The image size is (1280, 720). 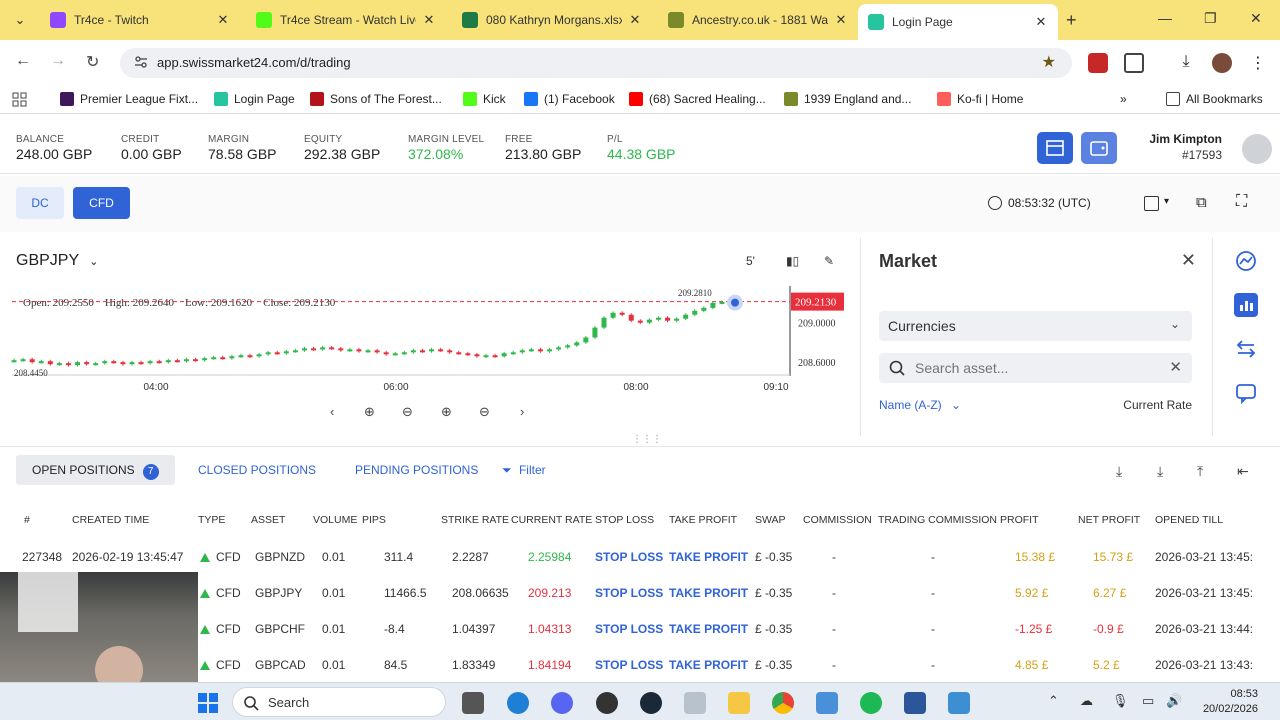 What do you see at coordinates (268, 520) in the screenshot?
I see `column-header: ASSET` at bounding box center [268, 520].